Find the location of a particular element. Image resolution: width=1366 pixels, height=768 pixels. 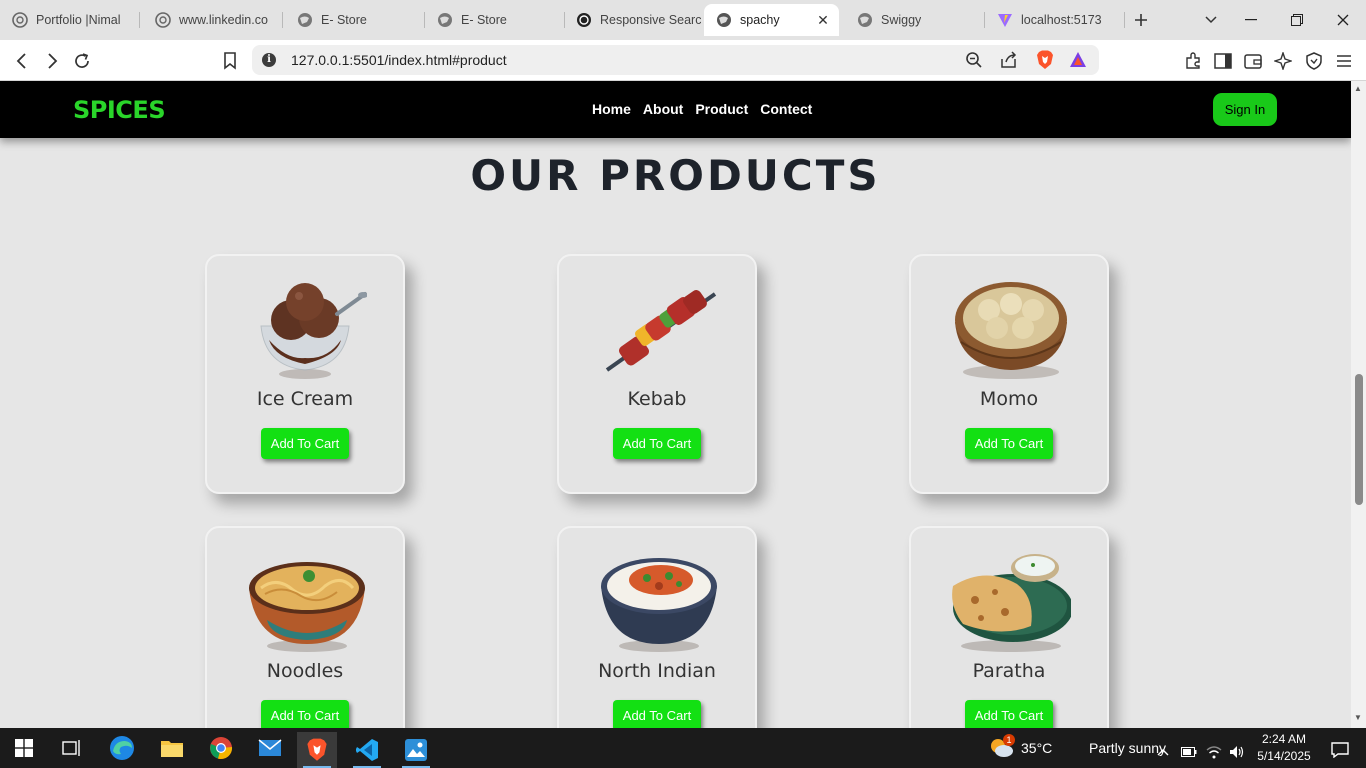

nav-product: Product is located at coordinates (721, 109).